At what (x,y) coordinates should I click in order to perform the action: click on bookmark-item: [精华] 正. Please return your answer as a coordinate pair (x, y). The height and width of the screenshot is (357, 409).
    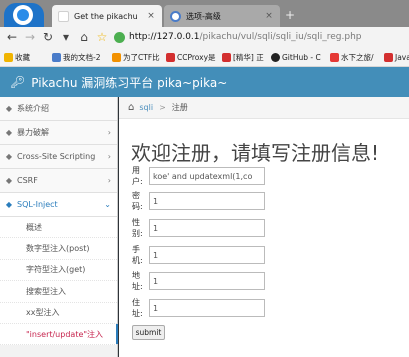
    Looking at the image, I should click on (243, 57).